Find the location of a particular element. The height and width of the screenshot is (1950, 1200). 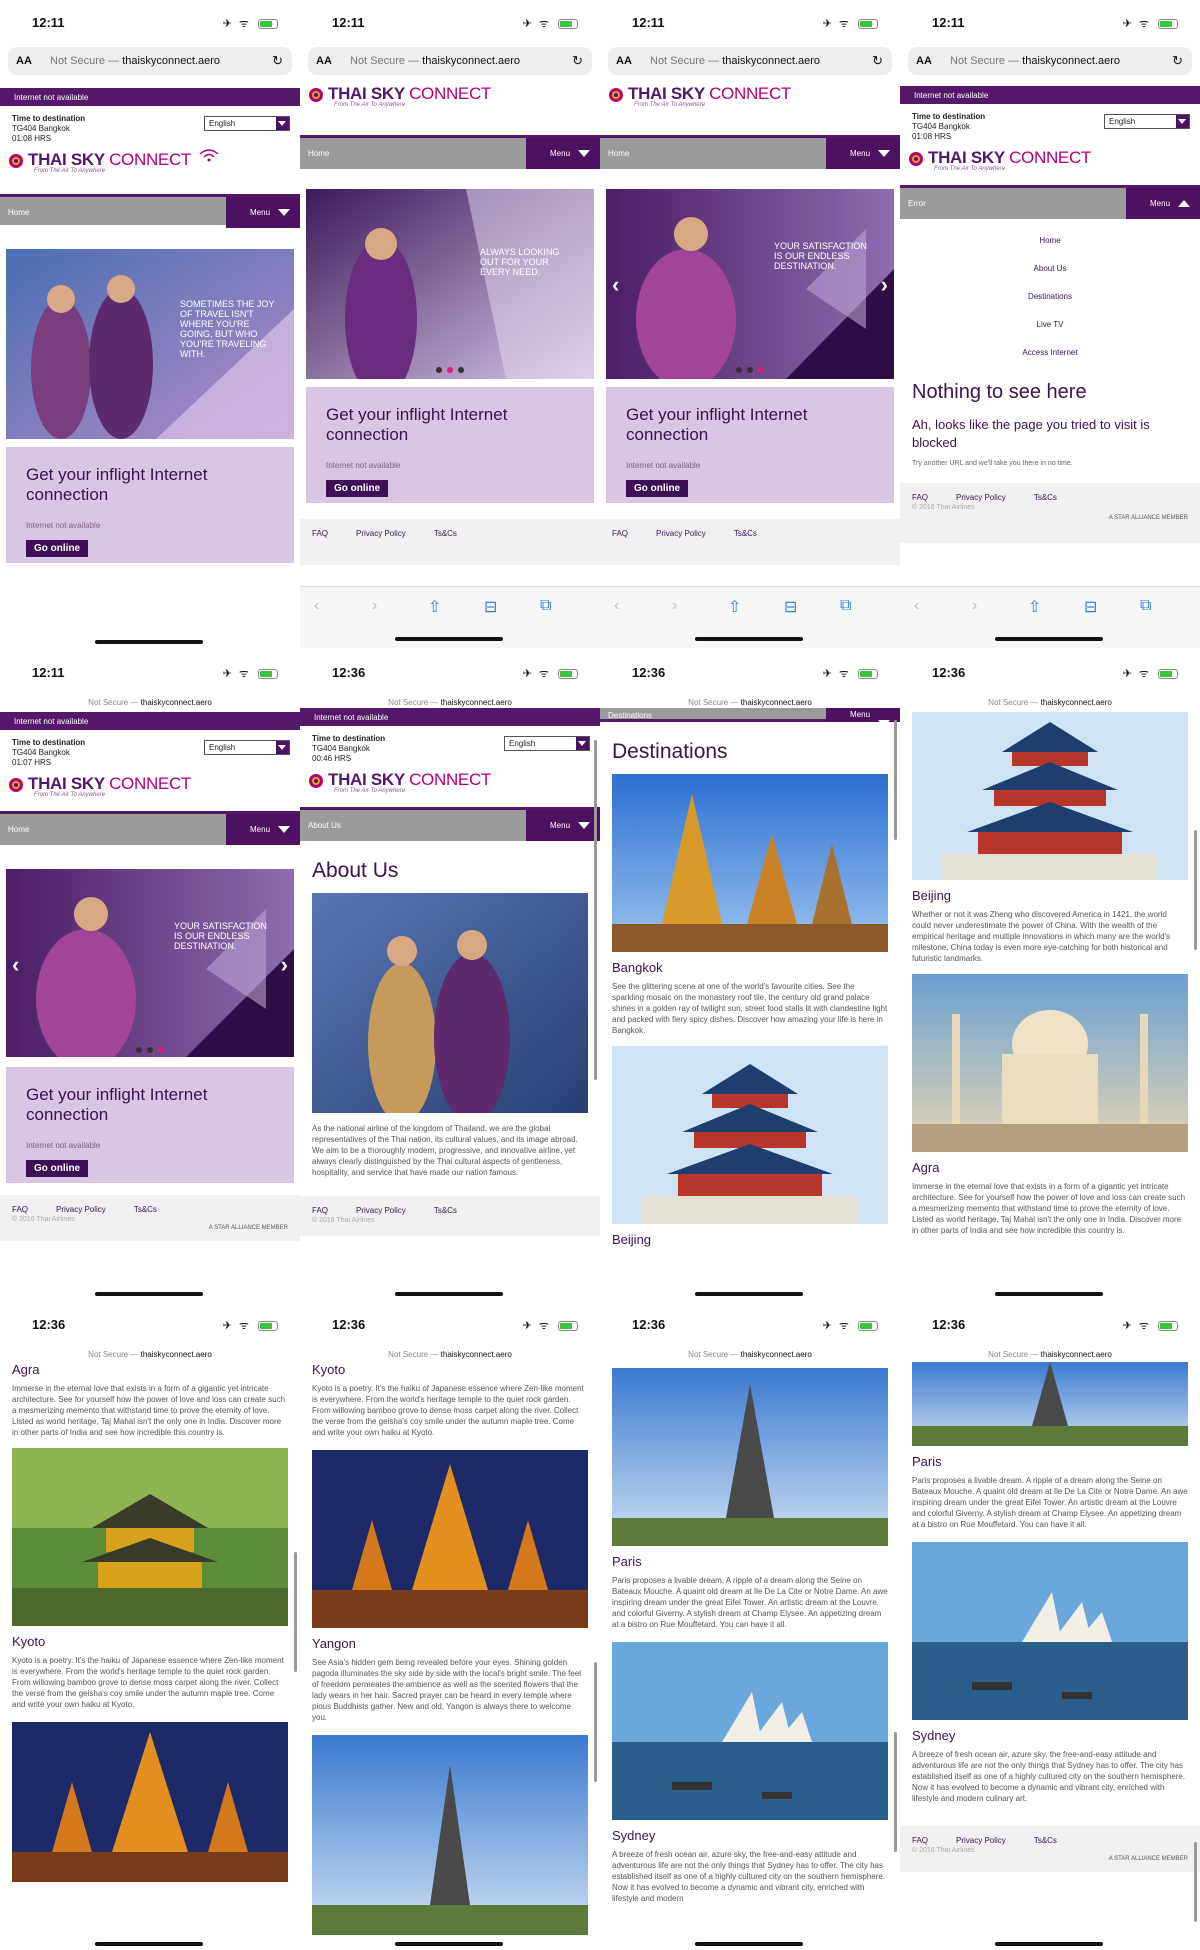

hero-carousel: Always looking out for your every need. is located at coordinates (450, 284).